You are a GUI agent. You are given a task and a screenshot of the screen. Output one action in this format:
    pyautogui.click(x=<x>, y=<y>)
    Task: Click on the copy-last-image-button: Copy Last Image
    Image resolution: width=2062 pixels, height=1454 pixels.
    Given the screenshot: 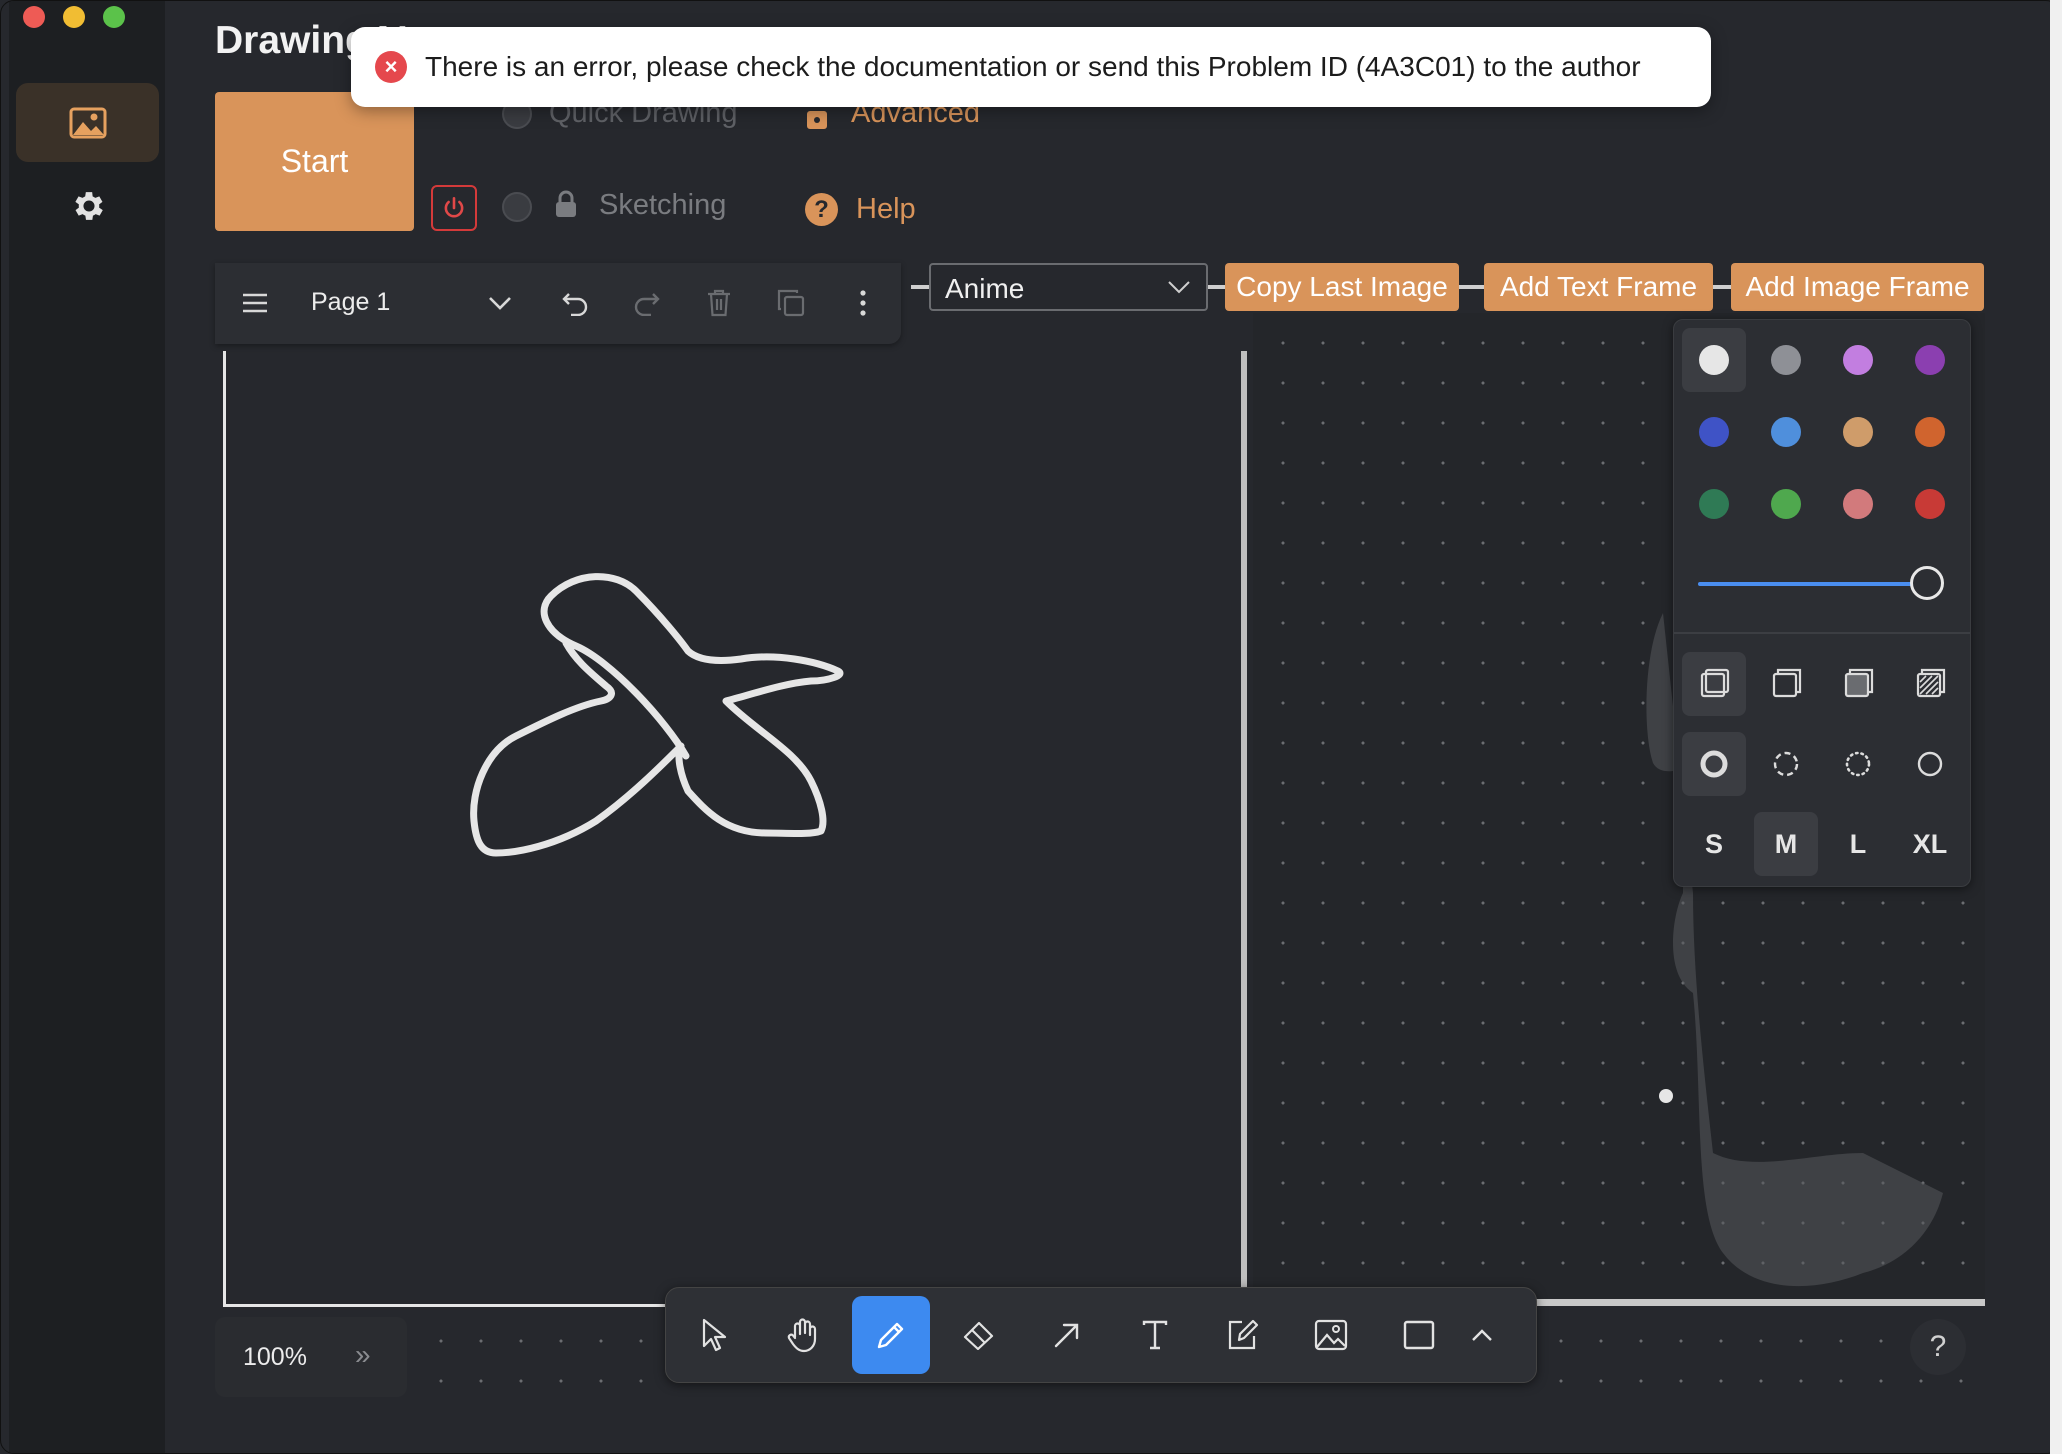 What is the action you would take?
    pyautogui.click(x=1342, y=287)
    